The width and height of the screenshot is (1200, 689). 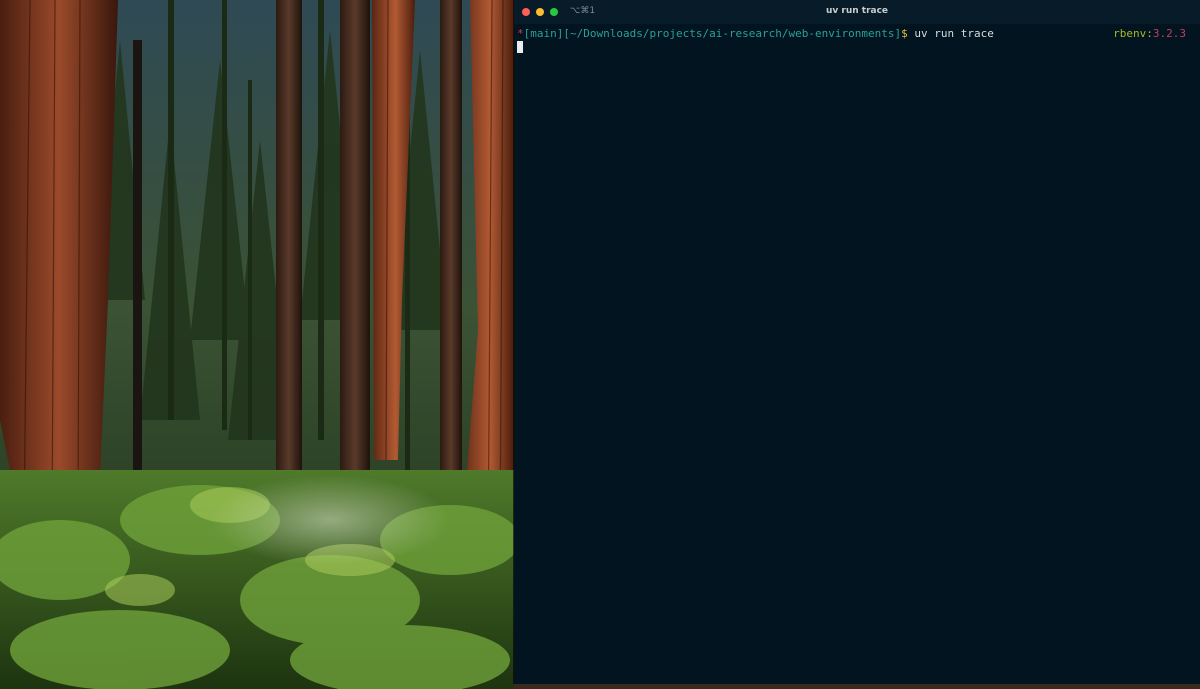 I want to click on rbenv-label: rbenv, so click(x=1130, y=33).